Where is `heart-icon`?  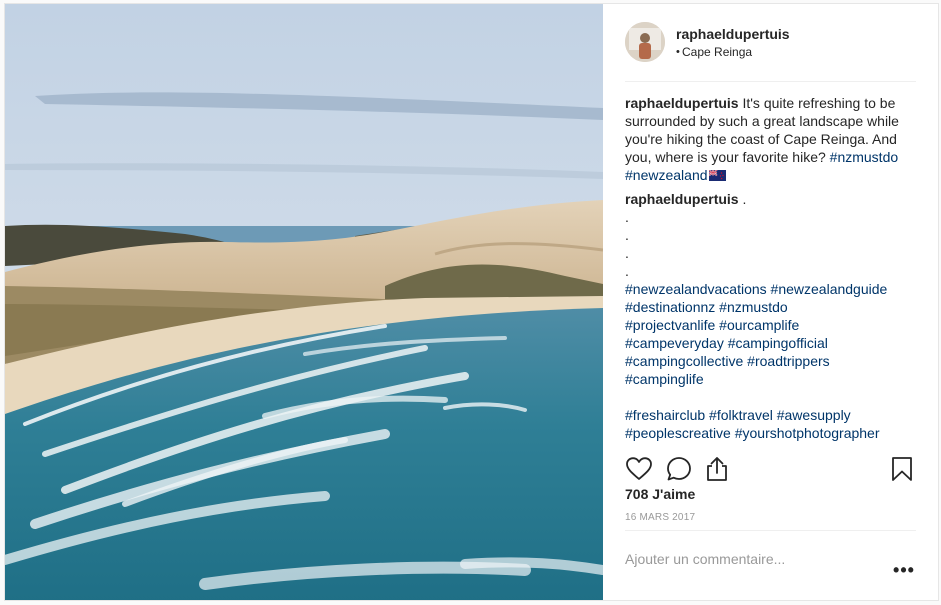
heart-icon is located at coordinates (639, 468).